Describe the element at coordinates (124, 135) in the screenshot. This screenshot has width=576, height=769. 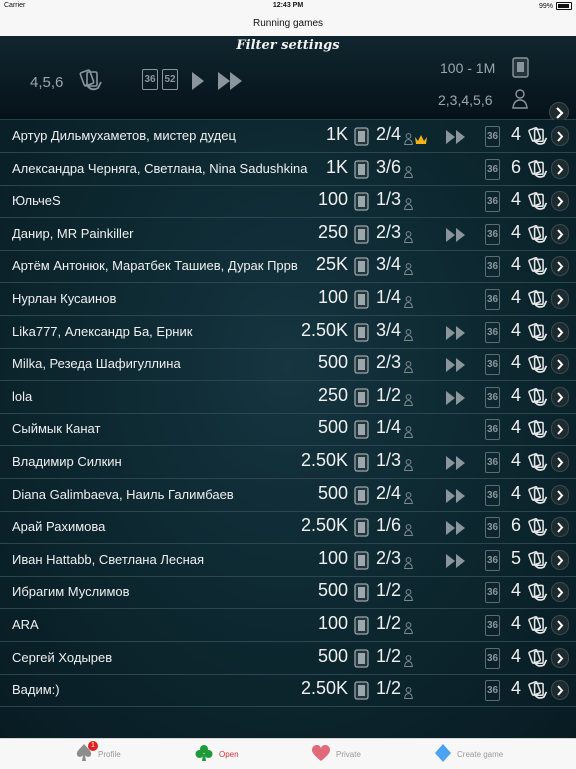
I see `game-players-names: Артур Дильмухаметов, мистер дудец` at that location.